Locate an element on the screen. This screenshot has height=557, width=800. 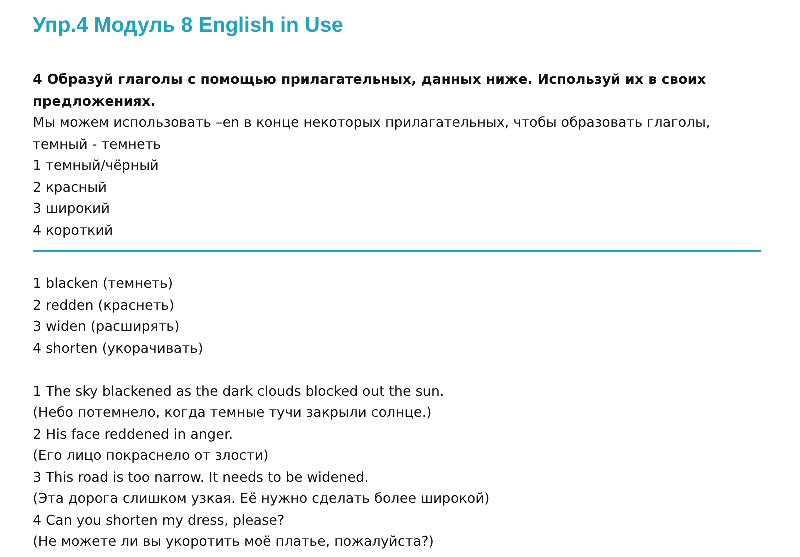
task-item: 3 широкий is located at coordinates (72, 209).